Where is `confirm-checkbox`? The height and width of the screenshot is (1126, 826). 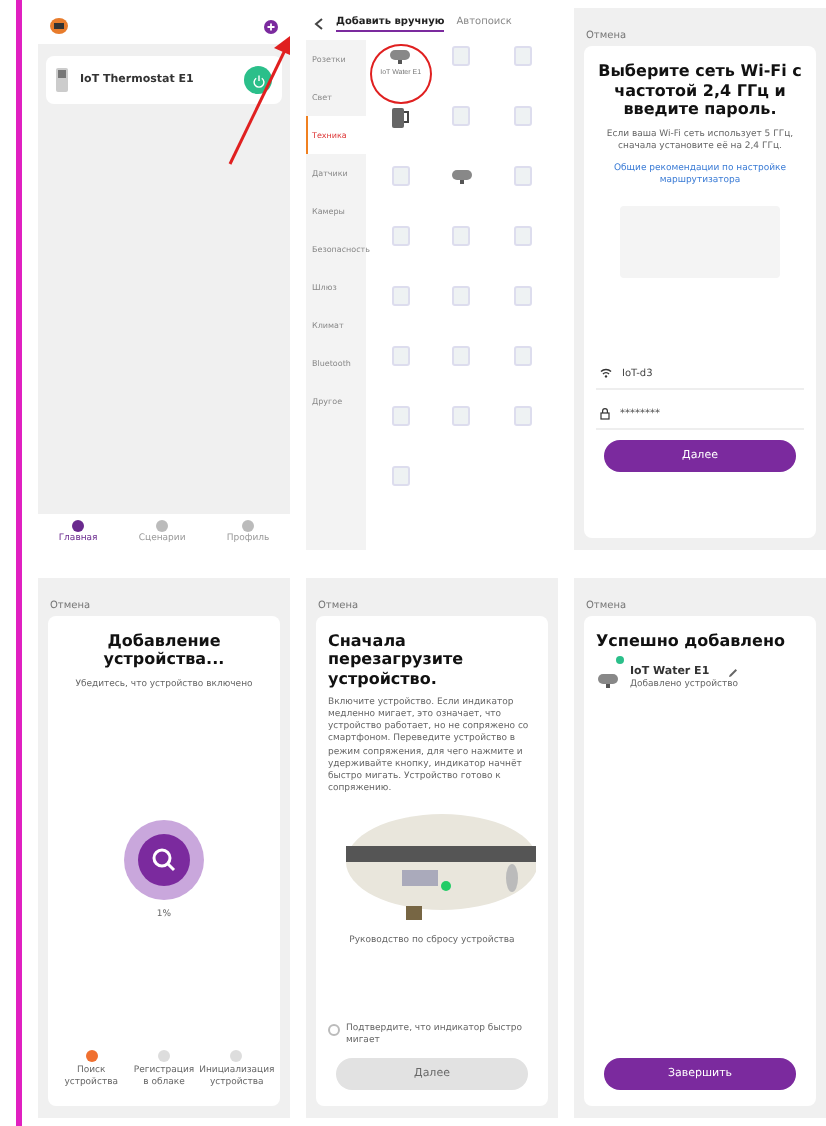
confirm-checkbox is located at coordinates (334, 1029).